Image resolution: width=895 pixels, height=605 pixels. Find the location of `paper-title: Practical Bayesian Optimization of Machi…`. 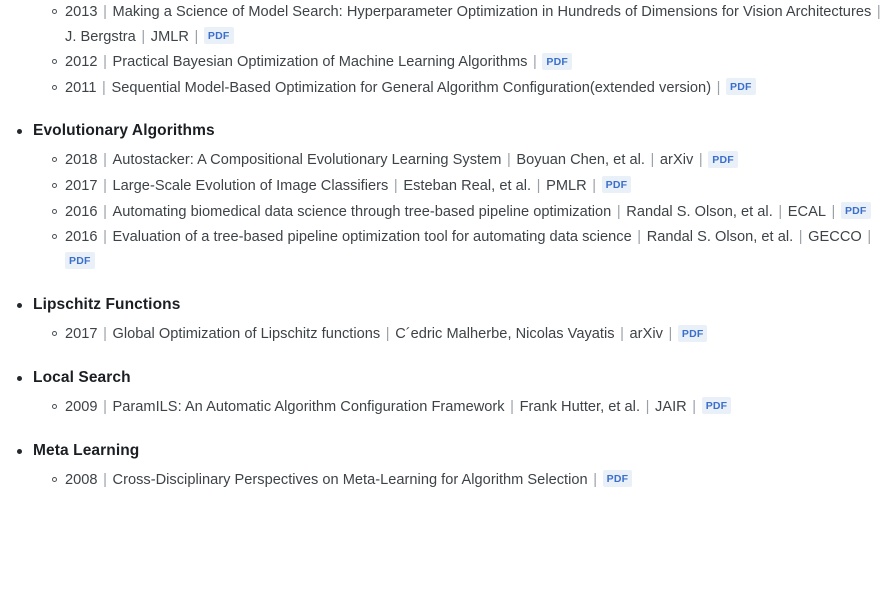

paper-title: Practical Bayesian Optimization of Machi… is located at coordinates (320, 62).